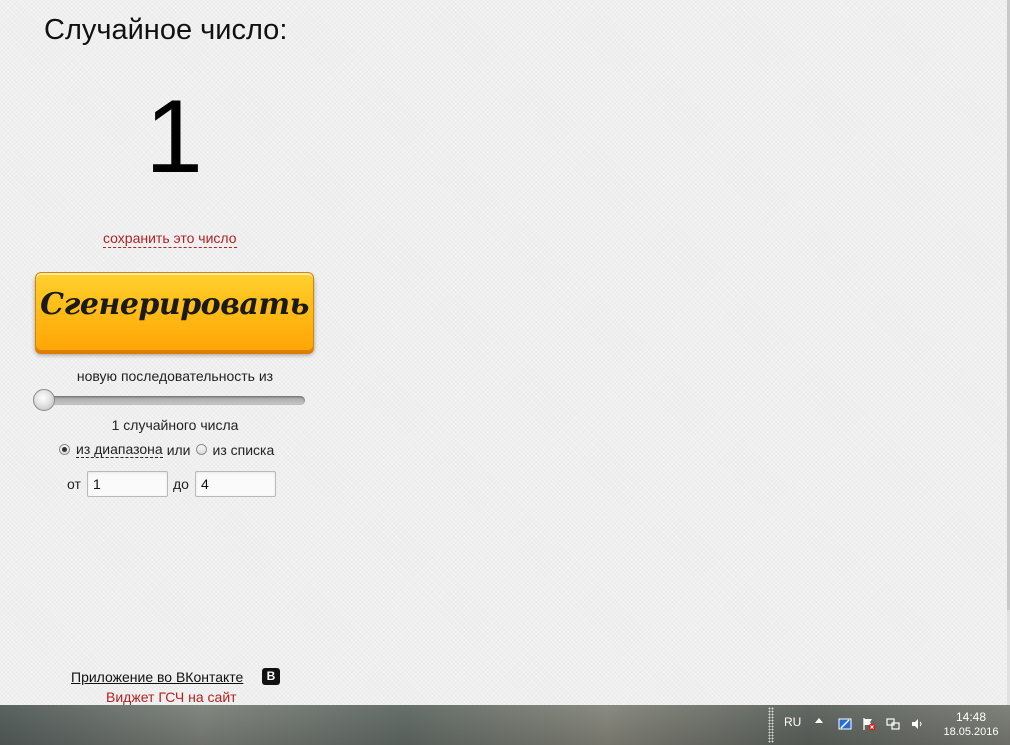 The height and width of the screenshot is (745, 1010). I want to click on widget-link: Виджет ГСЧ на сайт, so click(171, 697).